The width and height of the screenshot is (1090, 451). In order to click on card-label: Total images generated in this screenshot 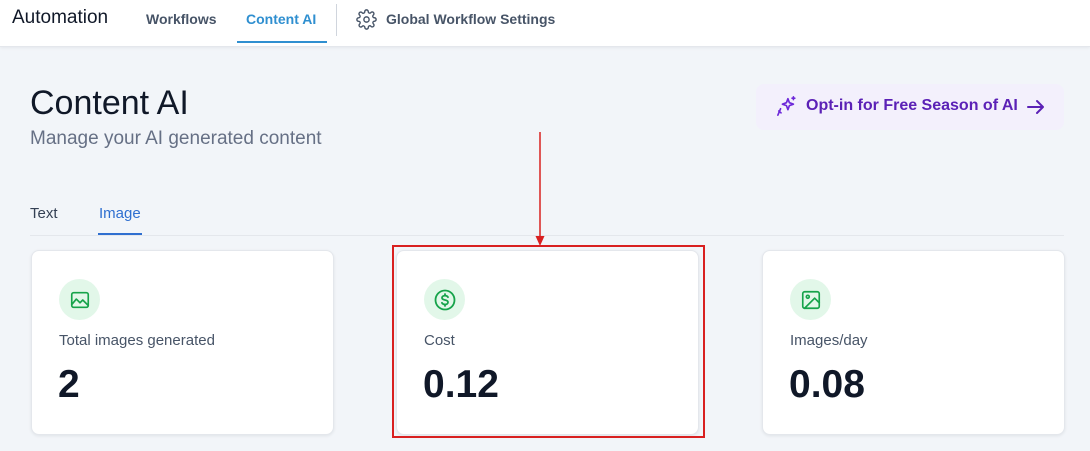, I will do `click(137, 340)`.